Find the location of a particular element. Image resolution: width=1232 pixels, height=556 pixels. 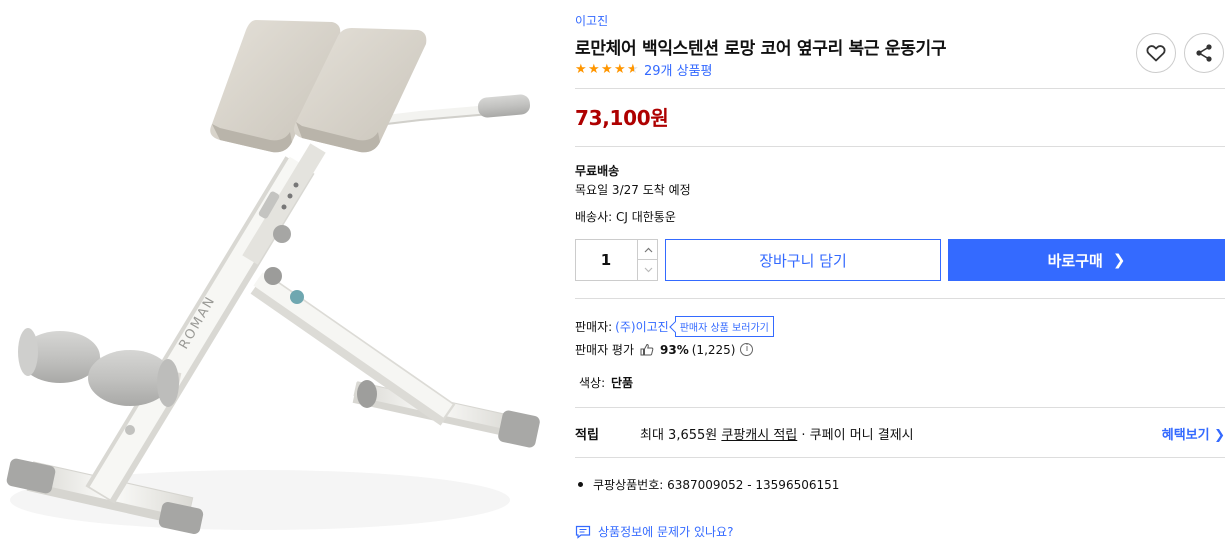

points-label: 적립 is located at coordinates (587, 435).